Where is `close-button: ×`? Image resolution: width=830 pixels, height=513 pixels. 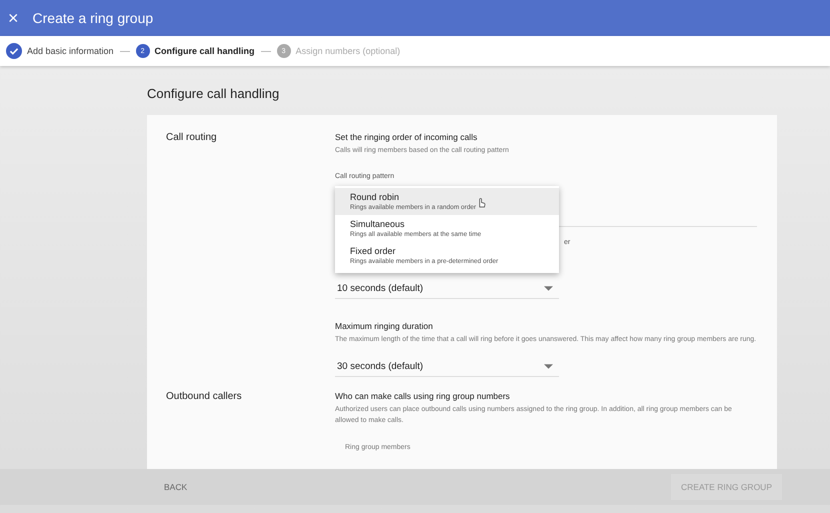
close-button: × is located at coordinates (13, 18).